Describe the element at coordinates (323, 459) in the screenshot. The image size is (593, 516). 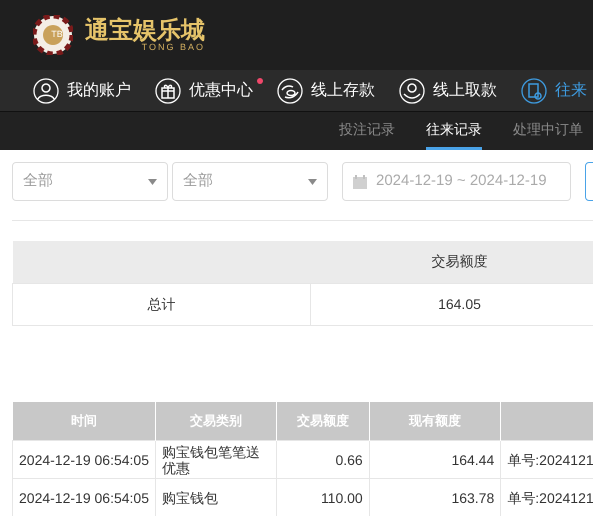
I see `table-cell: 0.66` at that location.